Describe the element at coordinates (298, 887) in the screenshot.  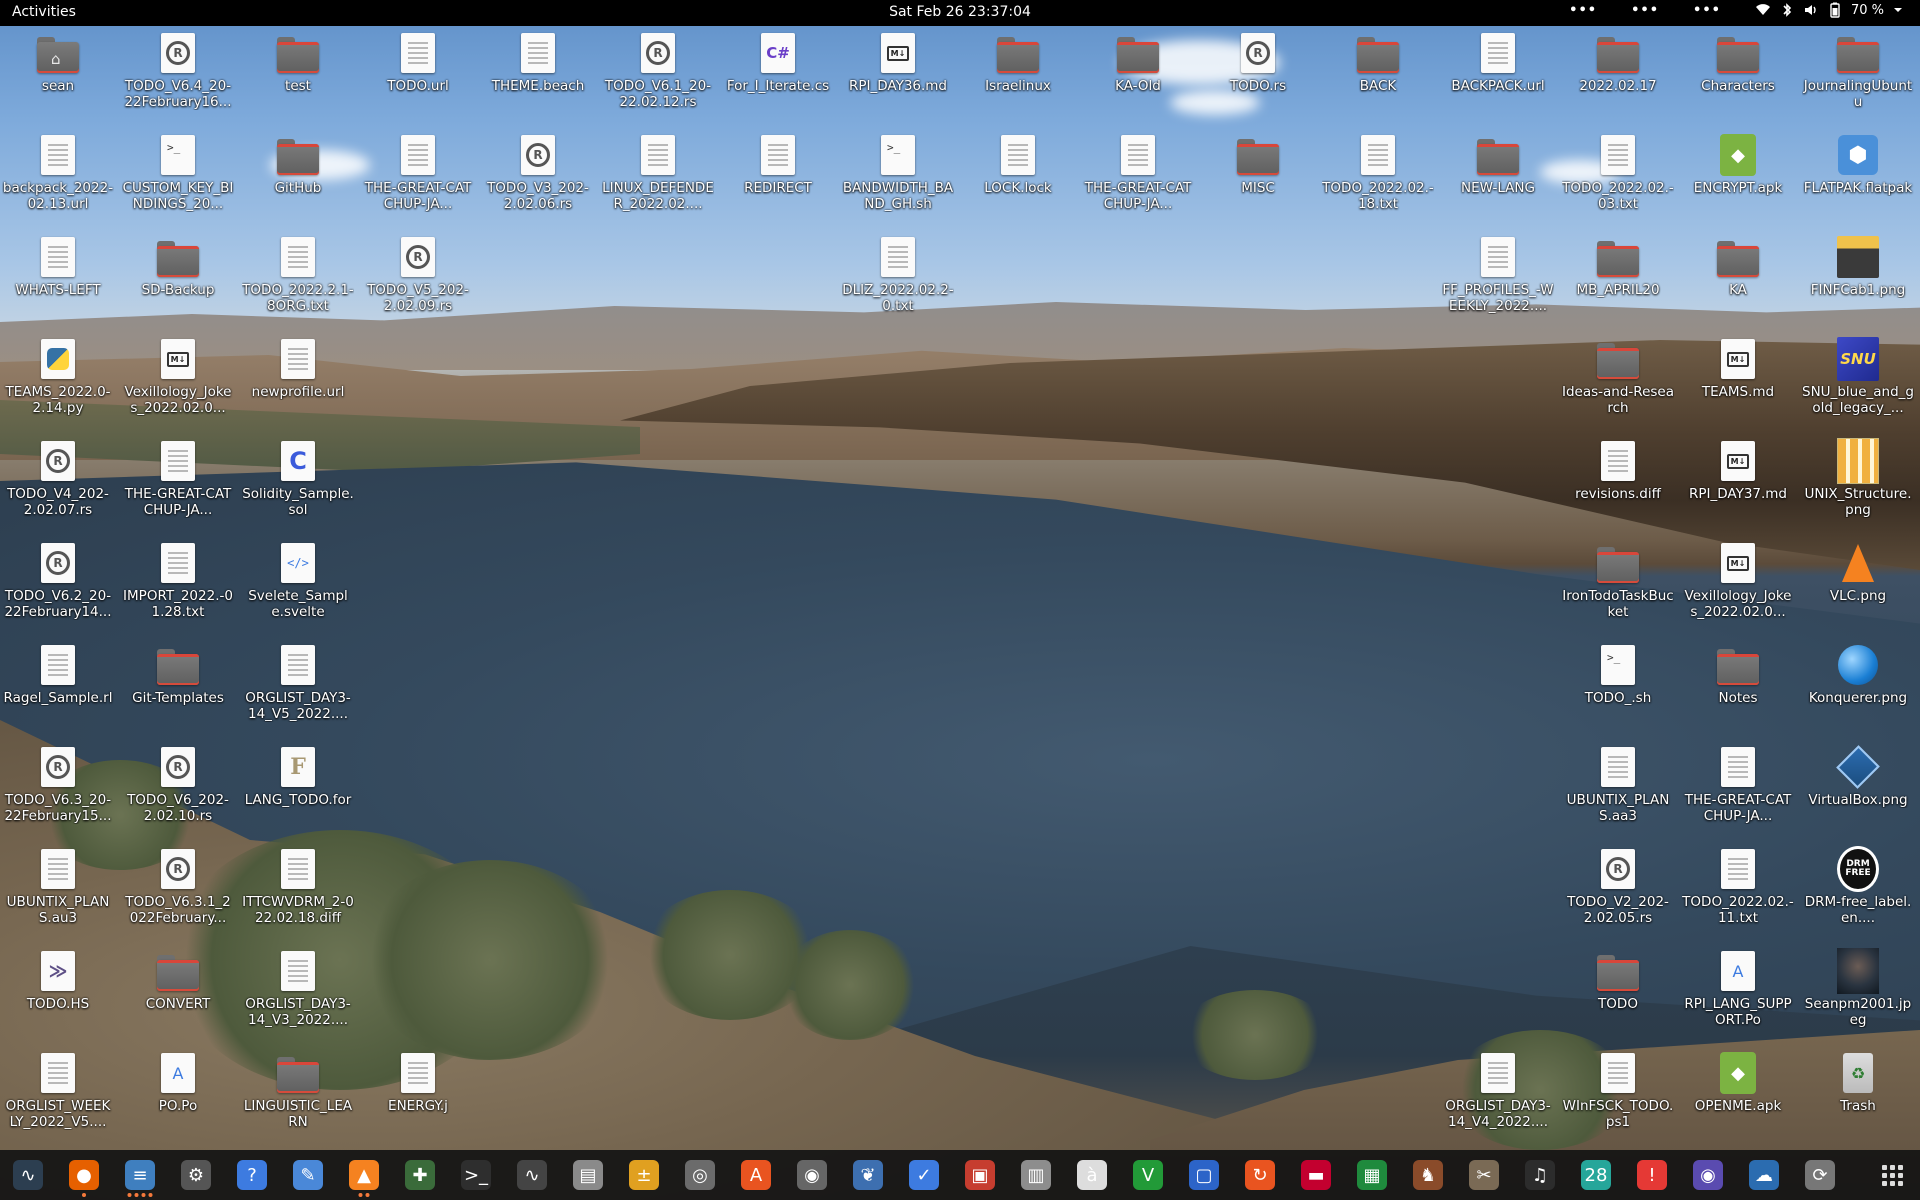
I see `desktop-icon: ITTCWVDRM_2-022.02.18.diff` at that location.